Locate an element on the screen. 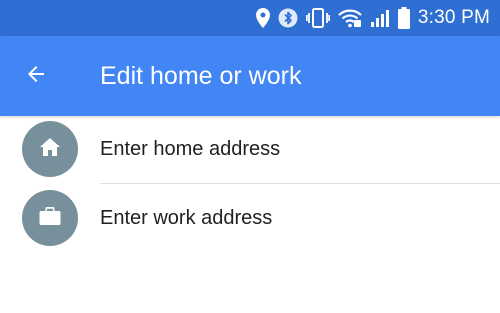 The height and width of the screenshot is (313, 500). status-time: 3:30 PM is located at coordinates (453, 17).